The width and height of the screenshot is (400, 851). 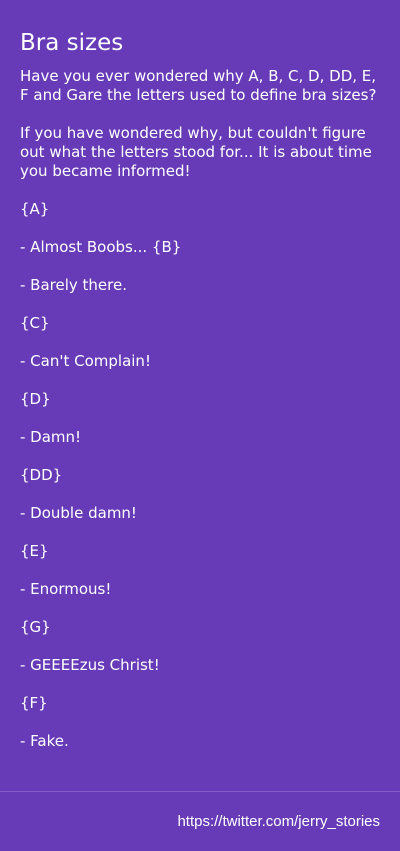 I want to click on size-heading-f: {F}, so click(x=34, y=703).